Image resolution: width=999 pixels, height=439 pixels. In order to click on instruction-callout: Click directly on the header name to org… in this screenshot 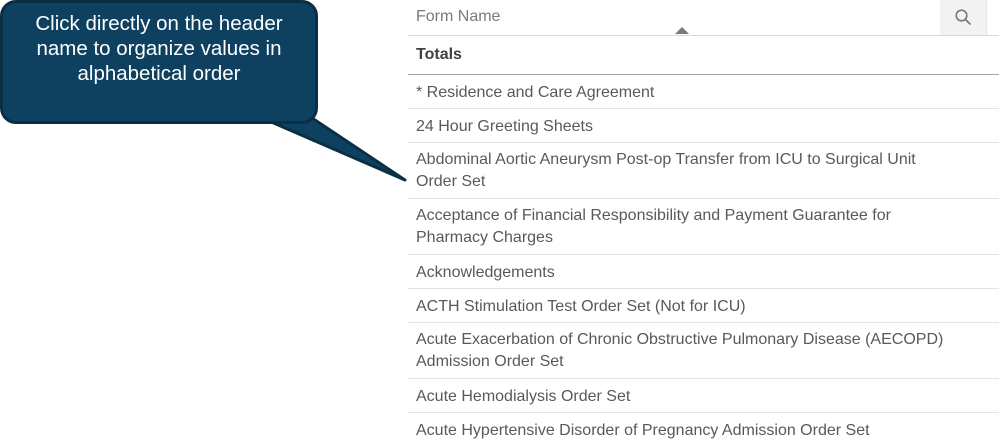, I will do `click(159, 62)`.